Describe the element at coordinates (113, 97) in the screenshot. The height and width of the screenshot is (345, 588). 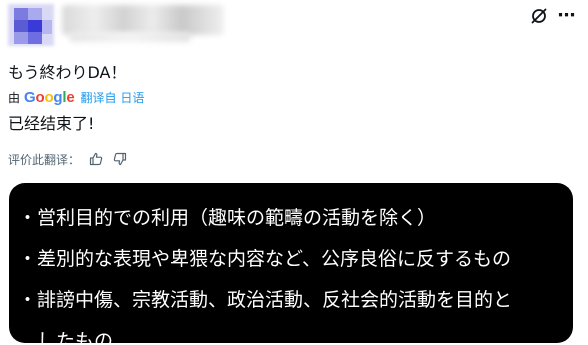
I see `translated-from-link: 翻译自 日语` at that location.